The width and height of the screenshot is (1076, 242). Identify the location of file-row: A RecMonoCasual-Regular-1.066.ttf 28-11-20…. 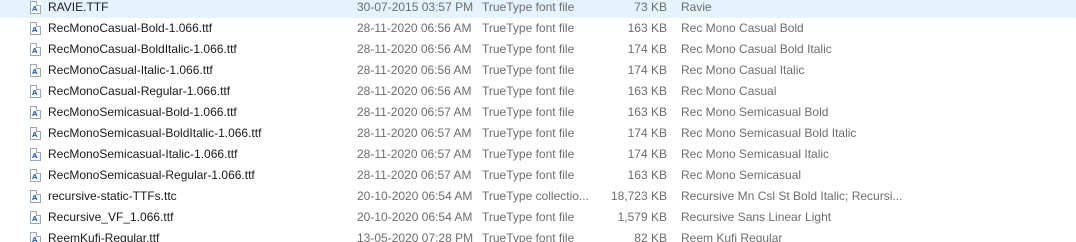
(538, 91).